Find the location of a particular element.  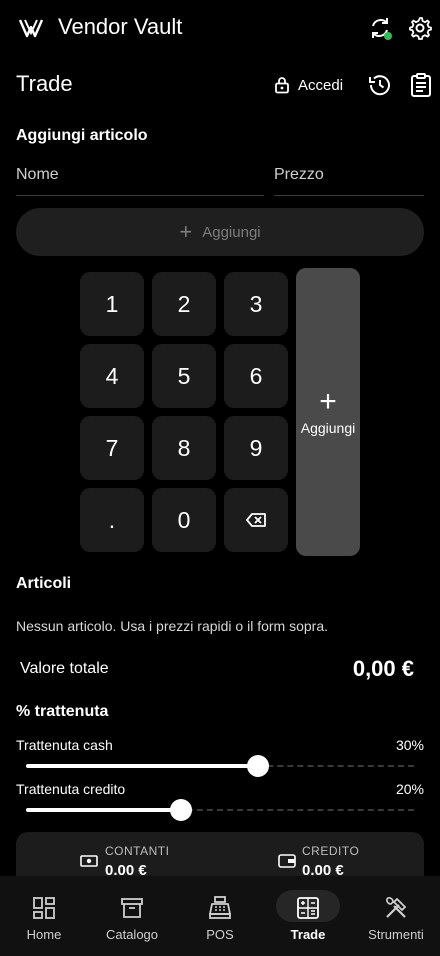

add-item-button: + Aggiungi is located at coordinates (220, 232).